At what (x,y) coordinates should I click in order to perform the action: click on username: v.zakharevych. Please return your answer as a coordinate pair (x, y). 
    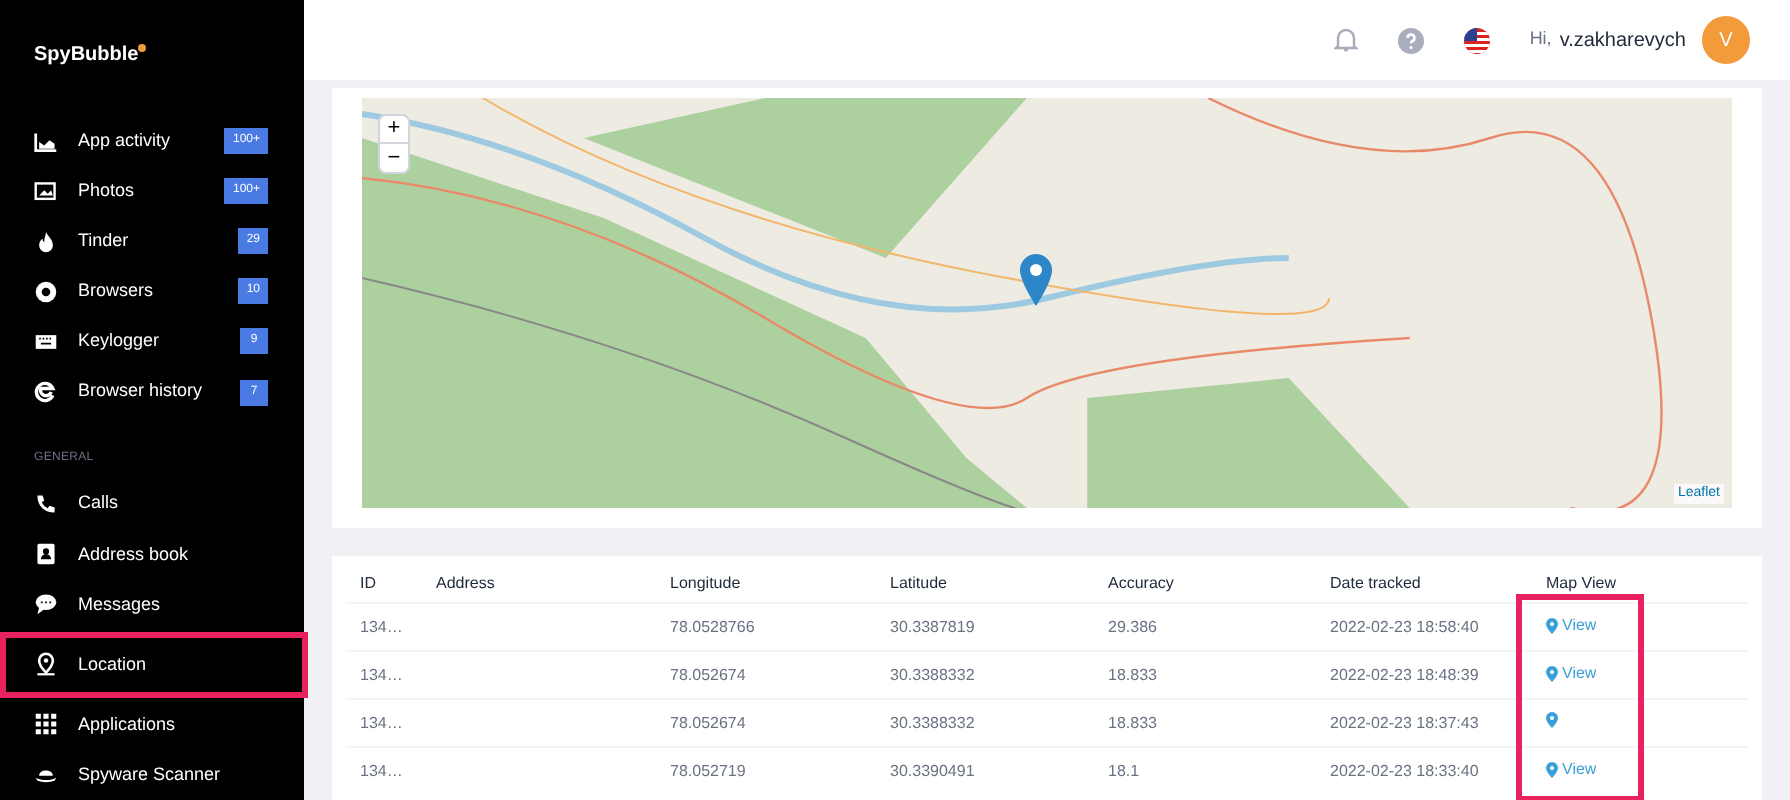
    Looking at the image, I should click on (1622, 40).